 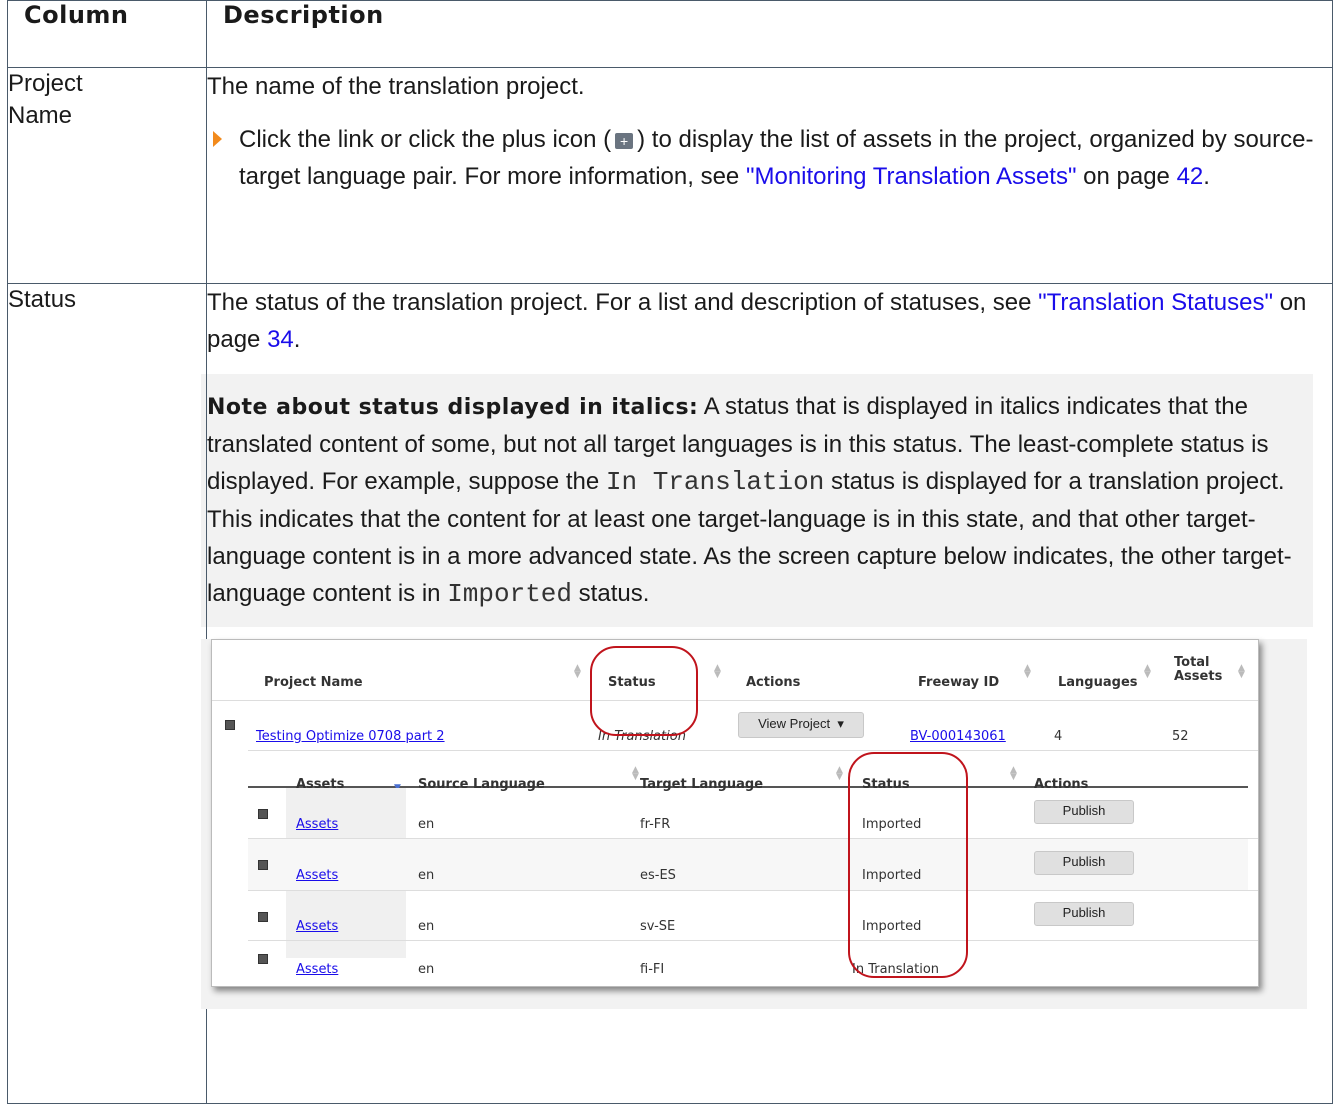 What do you see at coordinates (702, 784) in the screenshot?
I see `sub-hdr-target: Target Language` at bounding box center [702, 784].